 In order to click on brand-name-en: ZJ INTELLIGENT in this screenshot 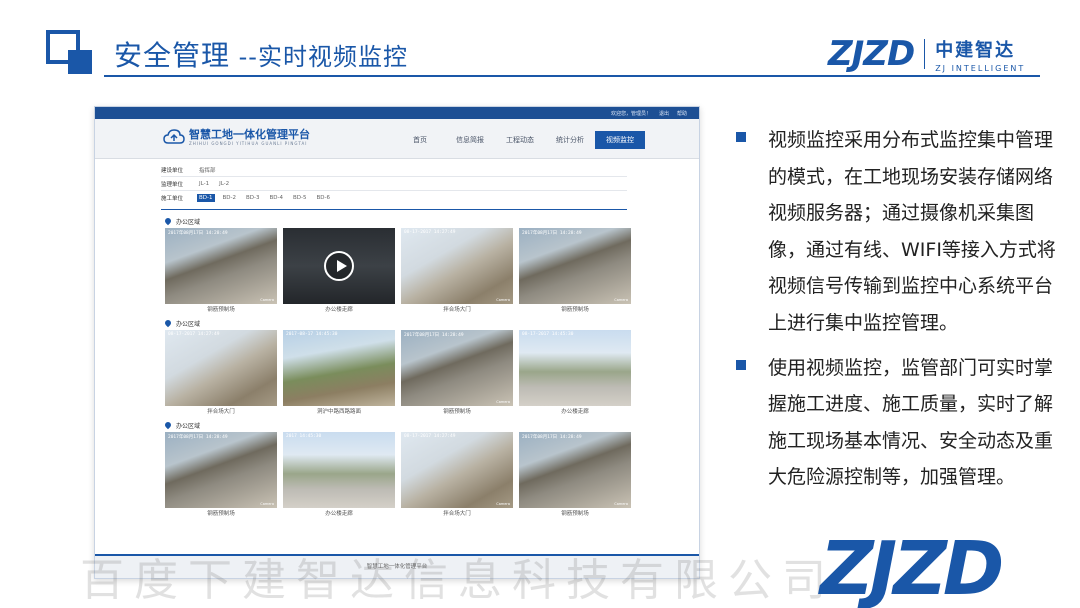, I will do `click(980, 68)`.